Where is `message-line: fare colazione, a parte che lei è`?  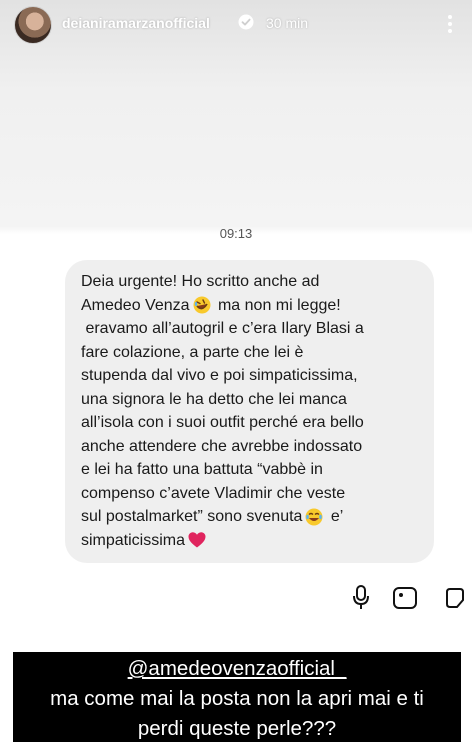
message-line: fare colazione, a parte che lei è is located at coordinates (250, 353).